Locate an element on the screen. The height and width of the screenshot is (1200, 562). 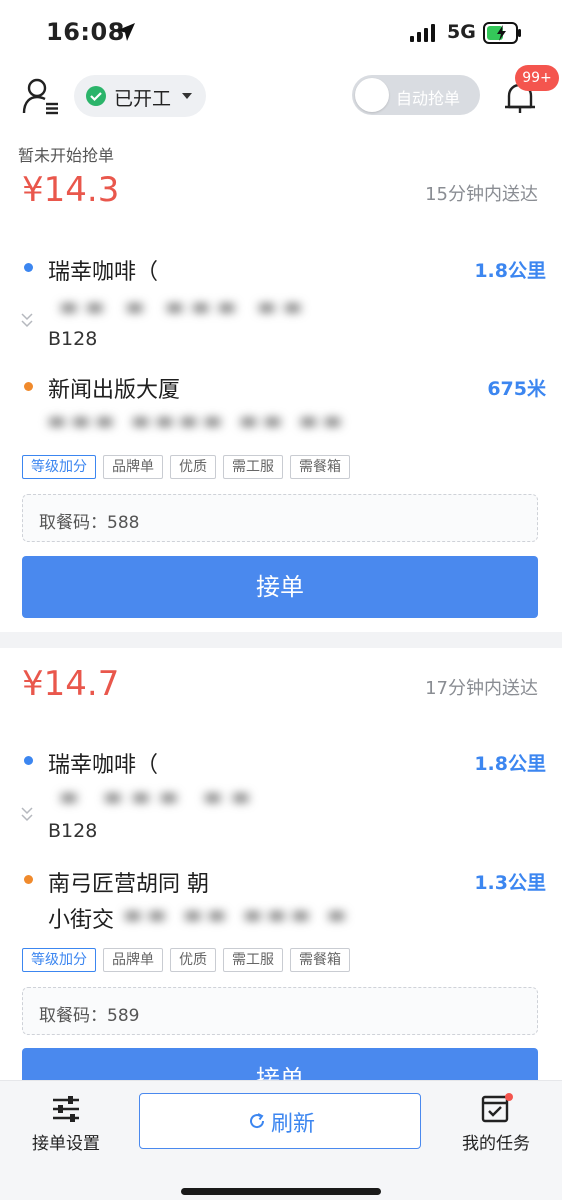
dropoff-address-redacted: ▬▬ ▬▬ ▬▬▬ ▬ is located at coordinates (238, 915).